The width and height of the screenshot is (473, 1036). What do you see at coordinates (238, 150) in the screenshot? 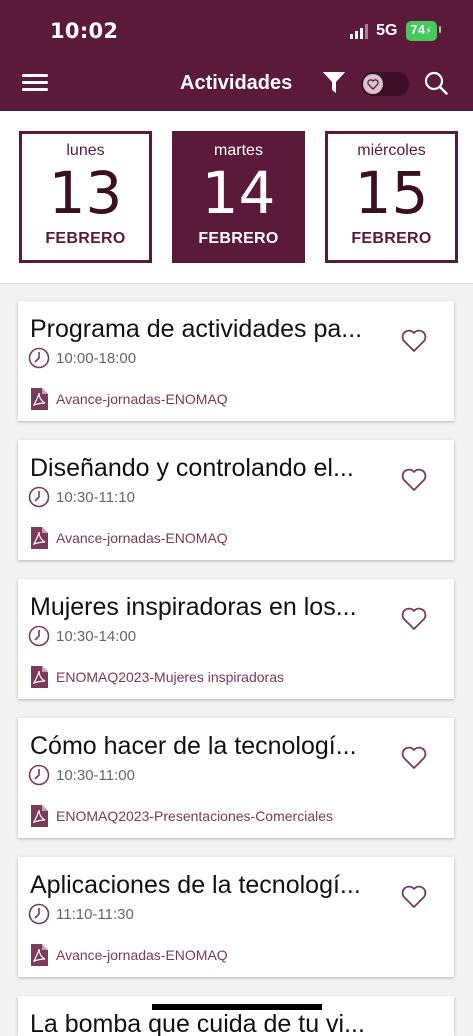
I see `date-weekday: martes` at bounding box center [238, 150].